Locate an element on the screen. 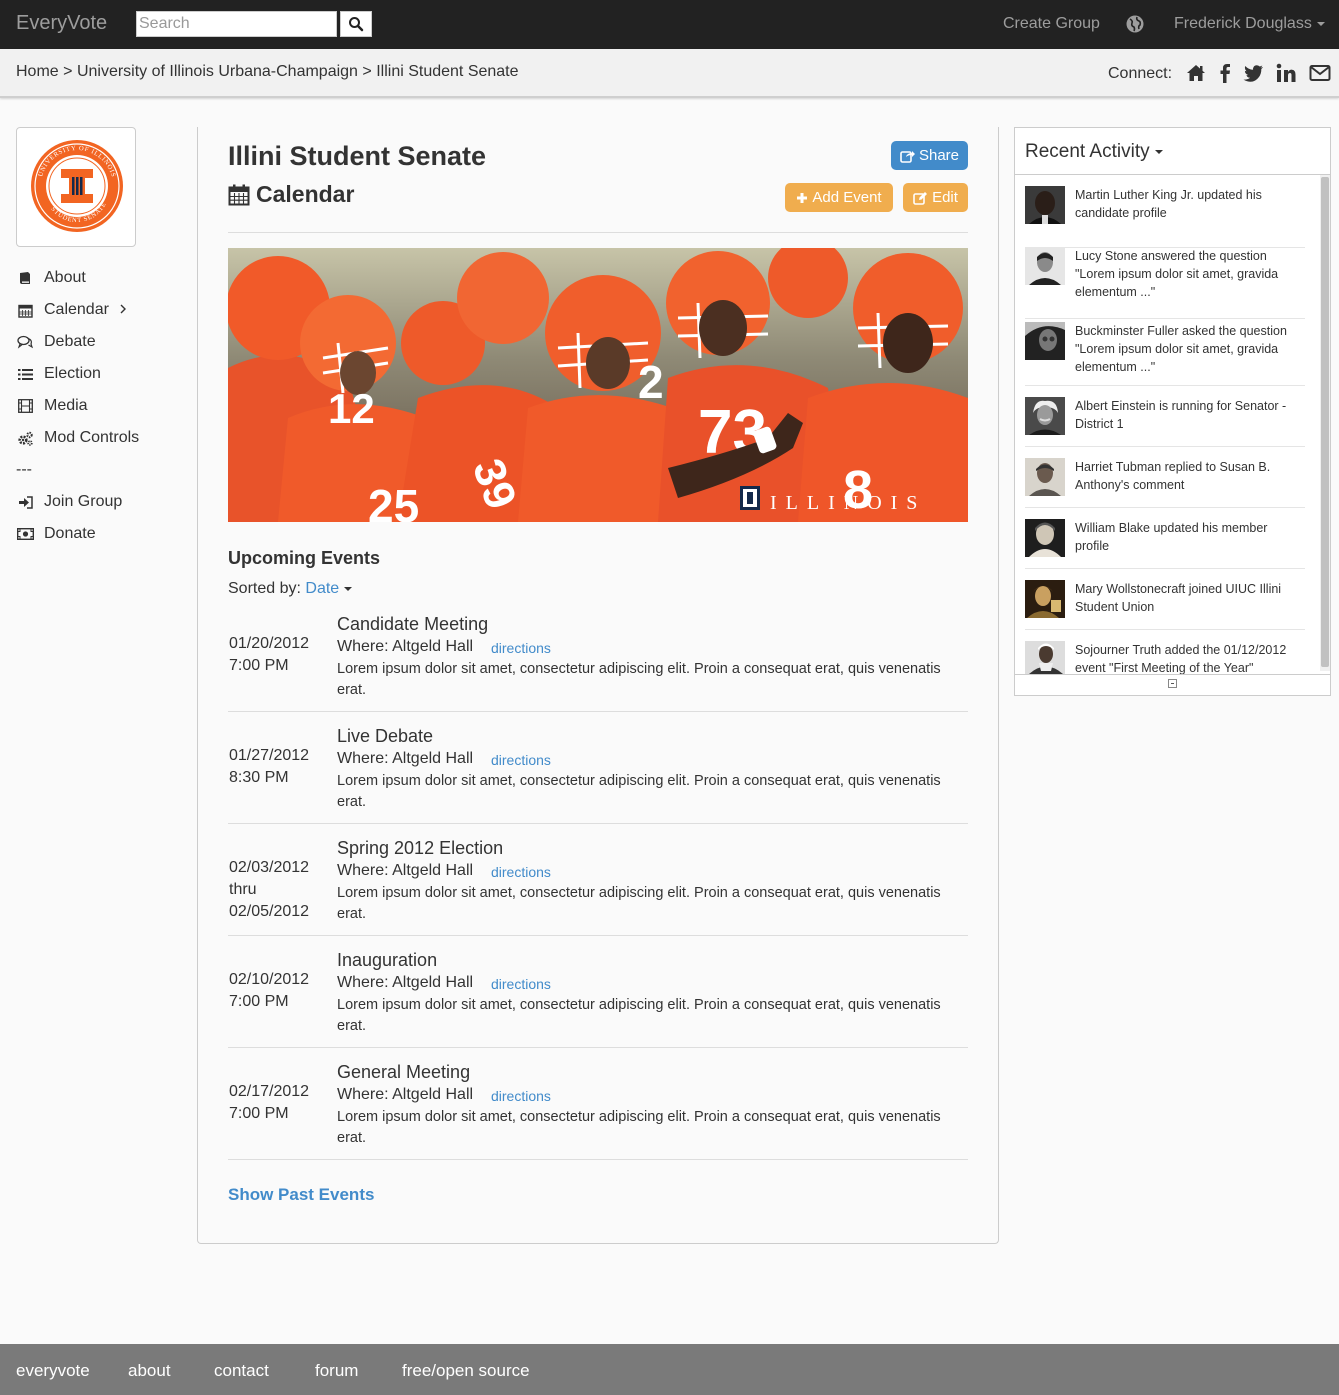 This screenshot has height=1395, width=1339. sign-in-icon is located at coordinates (25, 502).